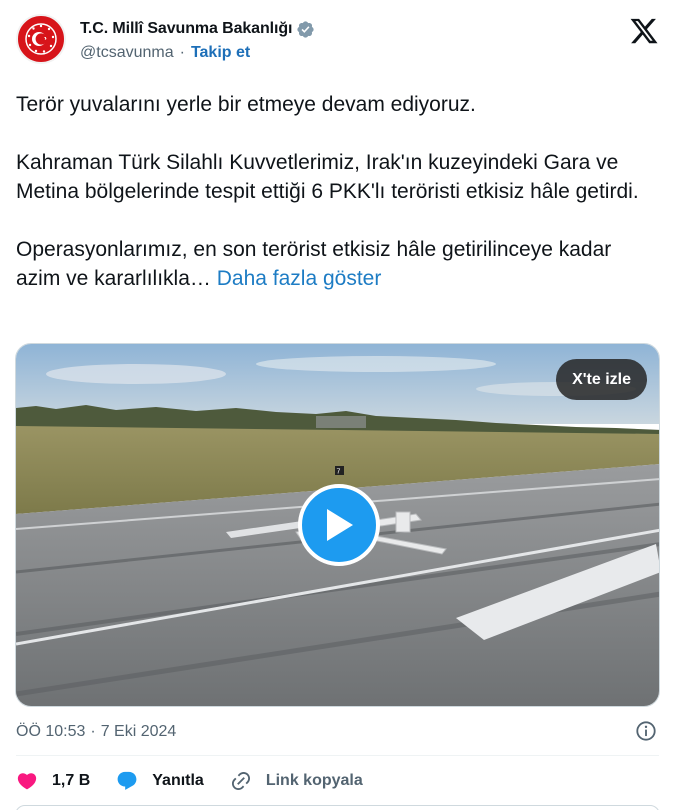 This screenshot has height=810, width=675. Describe the element at coordinates (178, 780) in the screenshot. I see `reply-label: Yanıtla` at that location.